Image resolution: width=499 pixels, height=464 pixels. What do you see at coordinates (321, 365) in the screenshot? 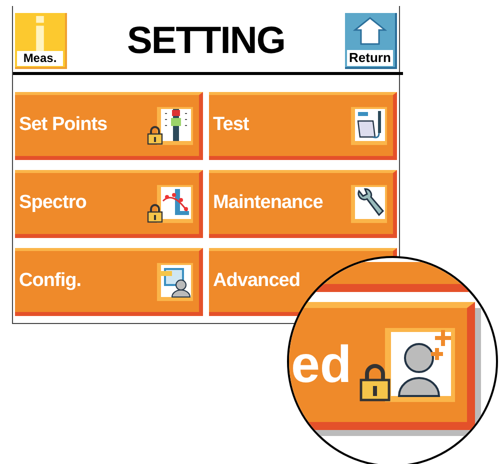
I see `tile-label-magnified: ed` at bounding box center [321, 365].